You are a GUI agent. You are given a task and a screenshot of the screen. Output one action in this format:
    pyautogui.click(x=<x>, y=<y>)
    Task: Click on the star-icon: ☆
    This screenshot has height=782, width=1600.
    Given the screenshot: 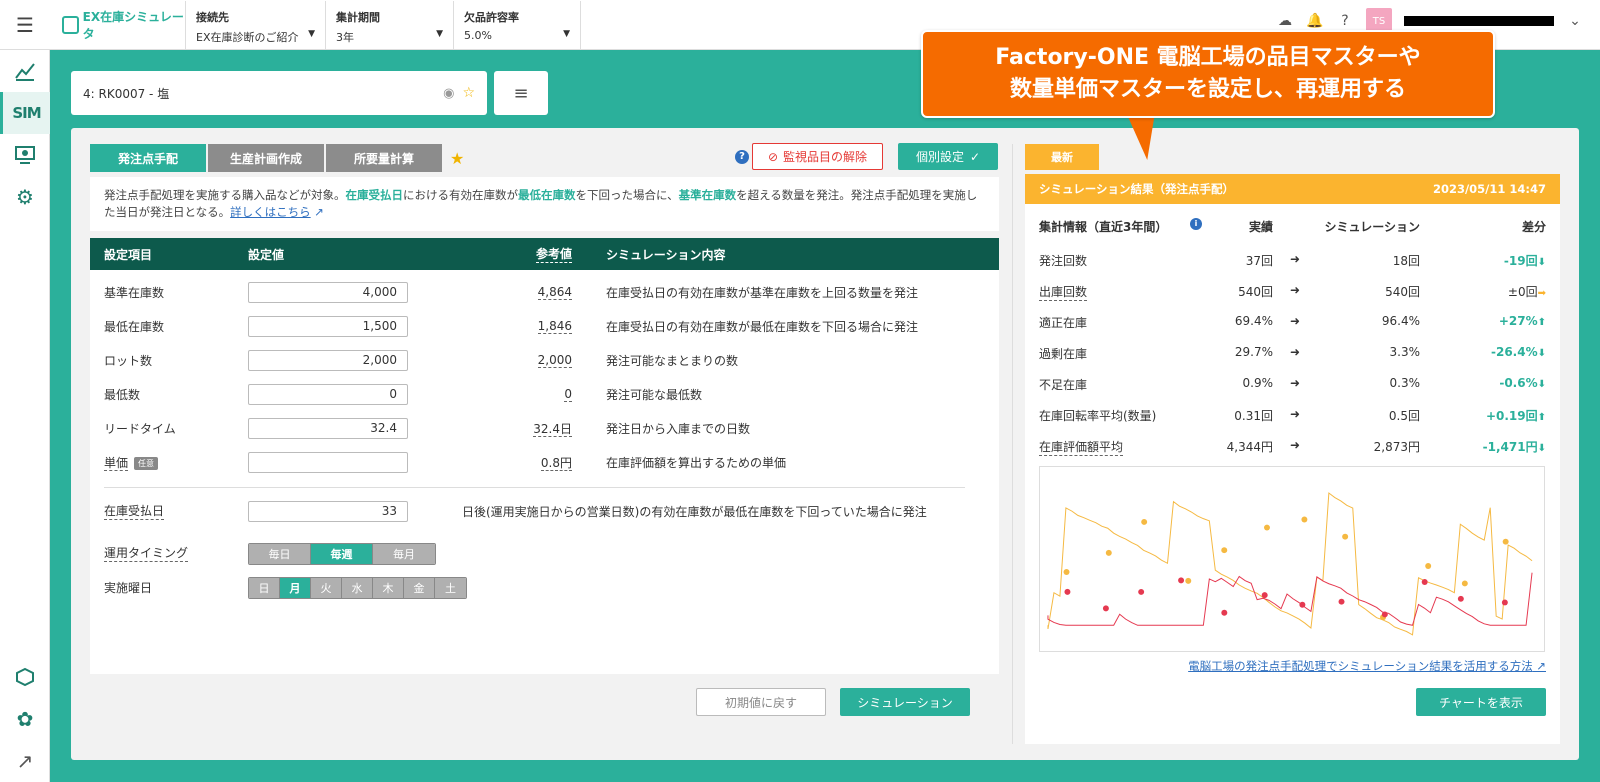 What is the action you would take?
    pyautogui.click(x=468, y=93)
    